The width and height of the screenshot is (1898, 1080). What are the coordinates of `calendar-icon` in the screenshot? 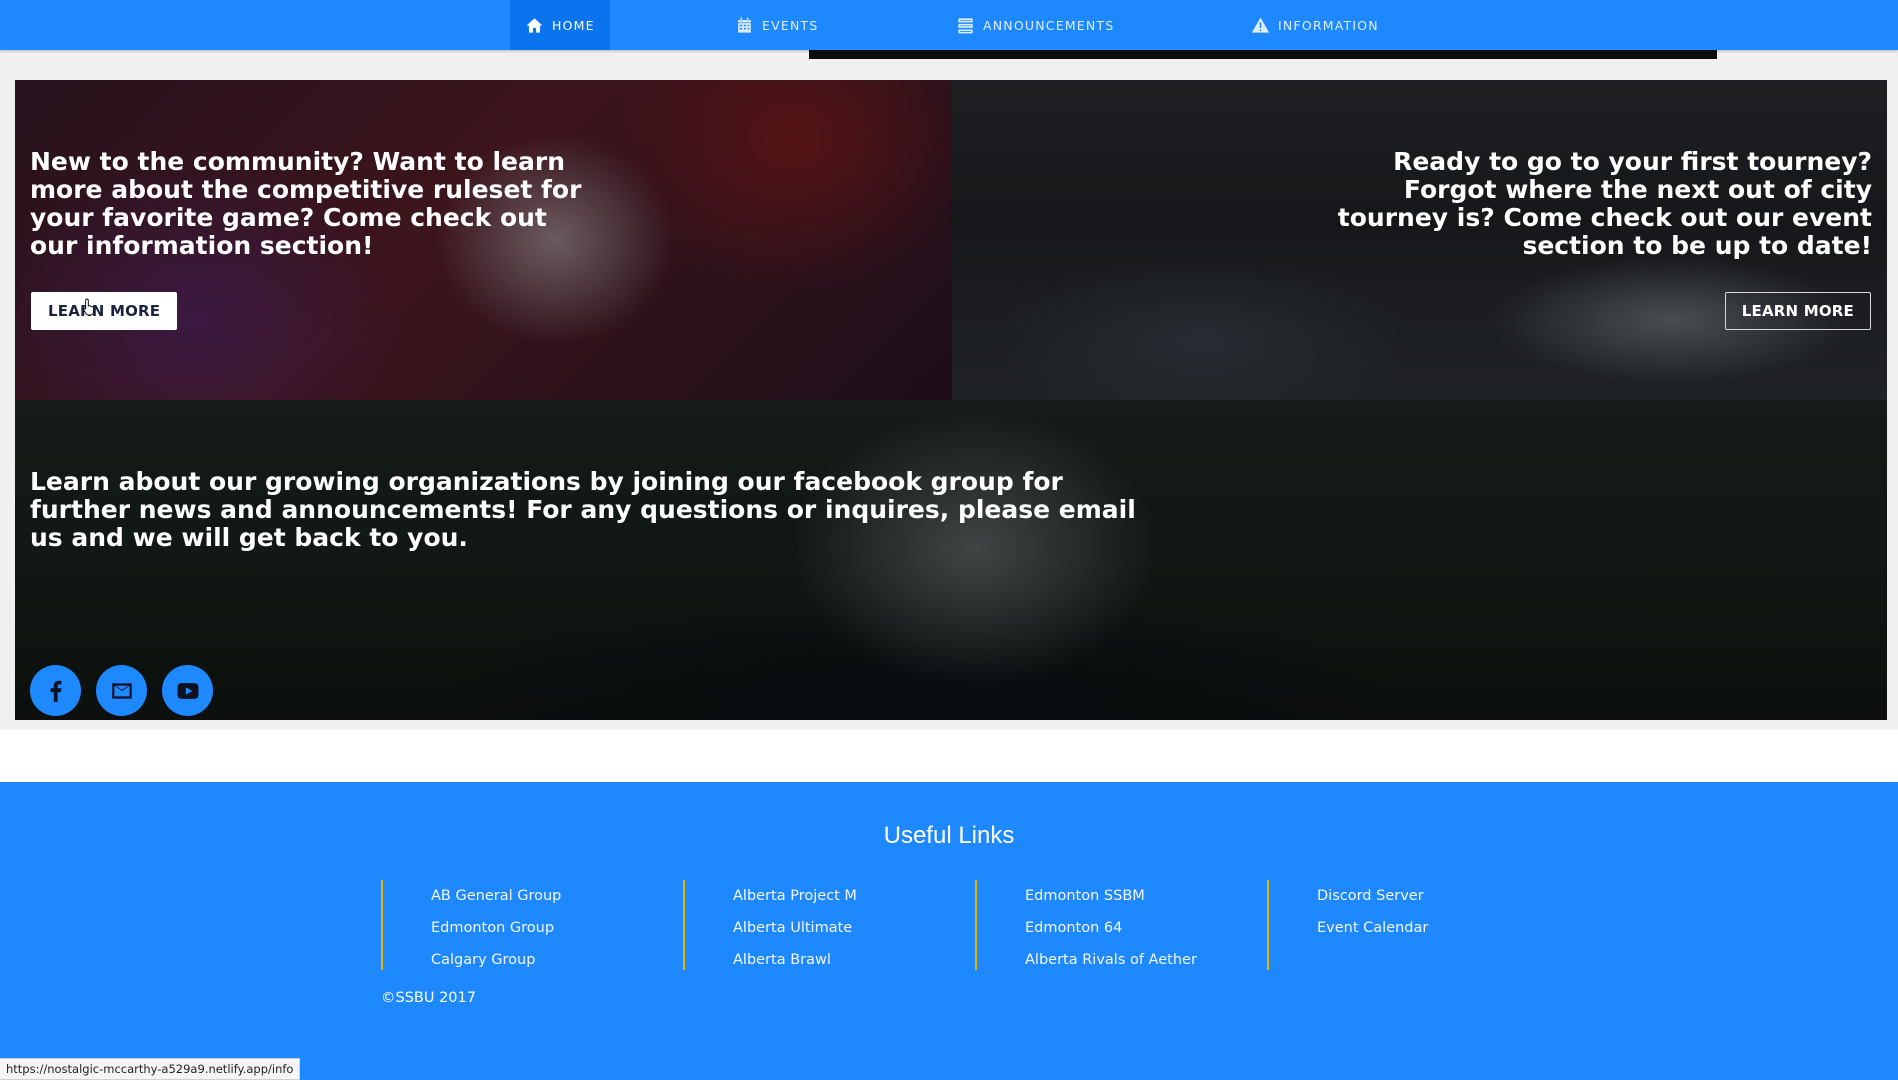 It's located at (744, 25).